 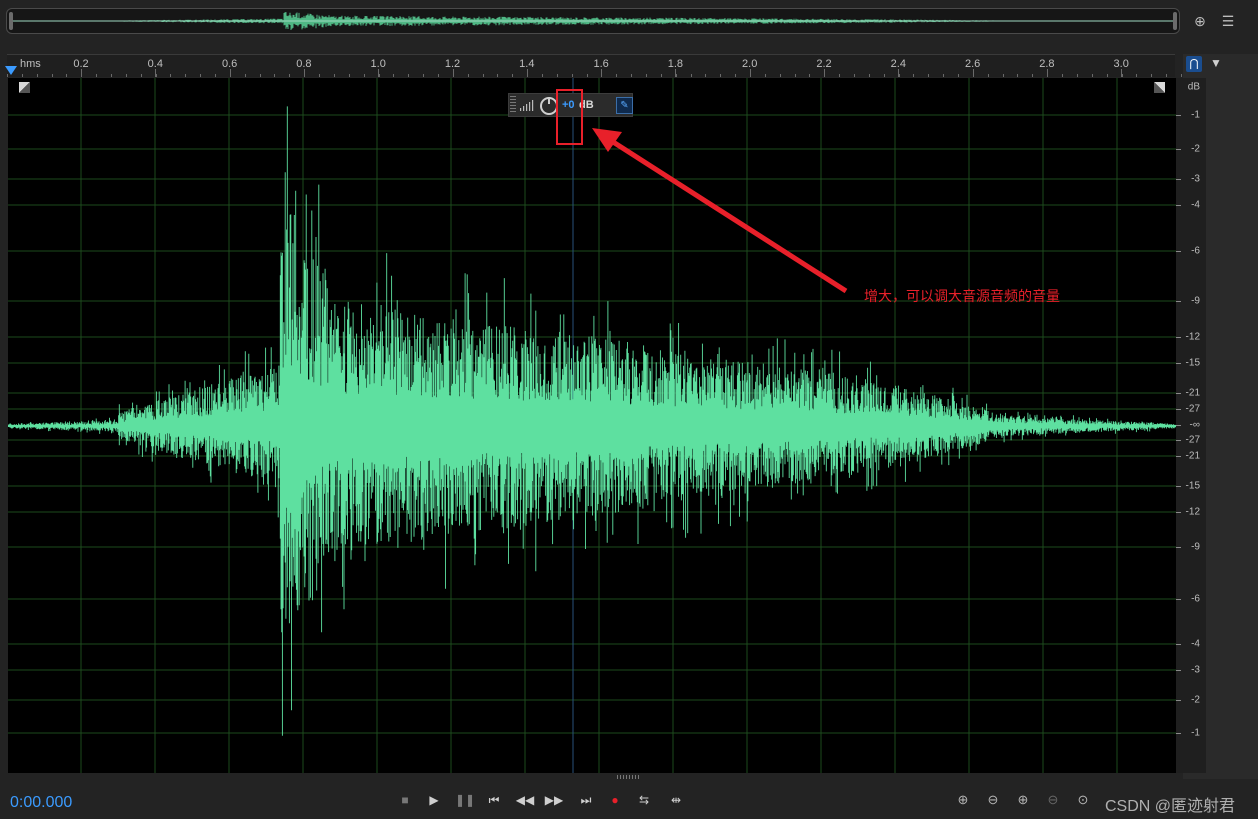 I want to click on rewind-button: ◀◀, so click(x=525, y=800).